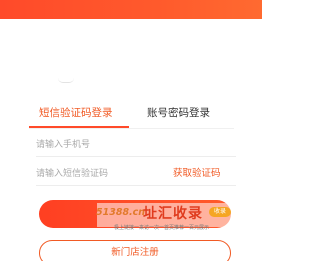 This screenshot has height=261, width=320. I want to click on tabs-divider, so click(131, 128).